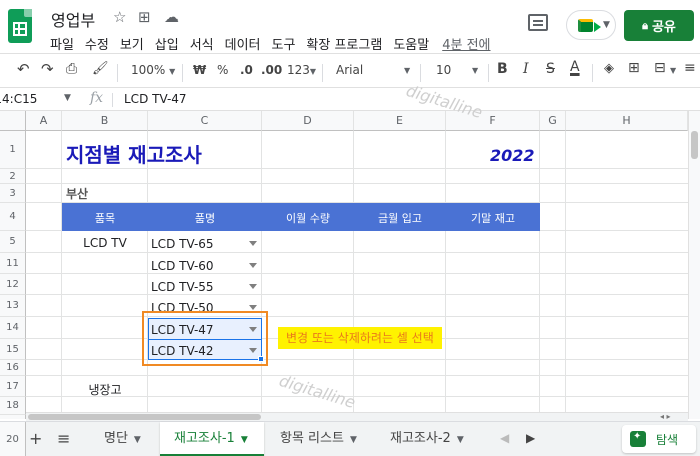 The image size is (700, 456). I want to click on share-button: 🔒︎ 공유, so click(659, 25).